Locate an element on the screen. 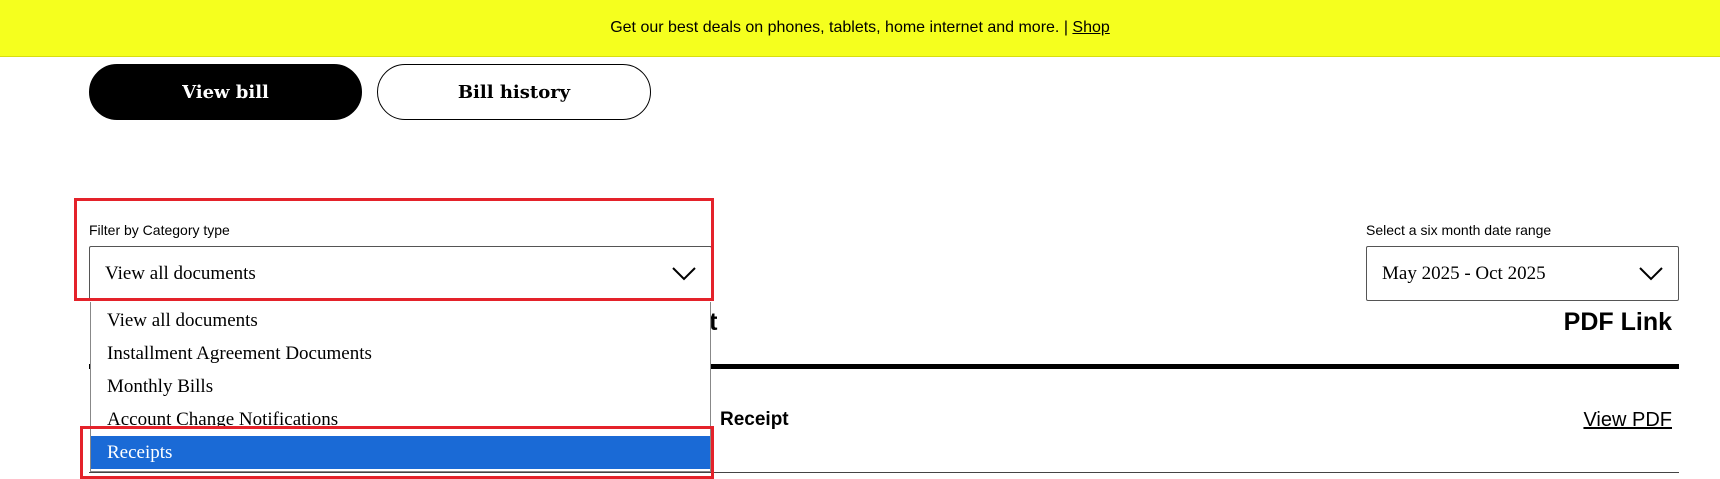 This screenshot has width=1720, height=479. option-view-all-documents: View all documents is located at coordinates (400, 320).